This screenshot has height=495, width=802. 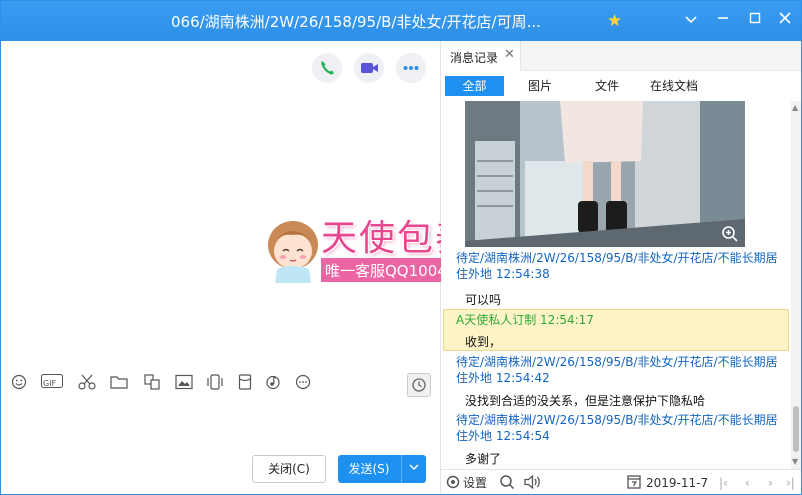 What do you see at coordinates (474, 86) in the screenshot?
I see `filter-all: 全部` at bounding box center [474, 86].